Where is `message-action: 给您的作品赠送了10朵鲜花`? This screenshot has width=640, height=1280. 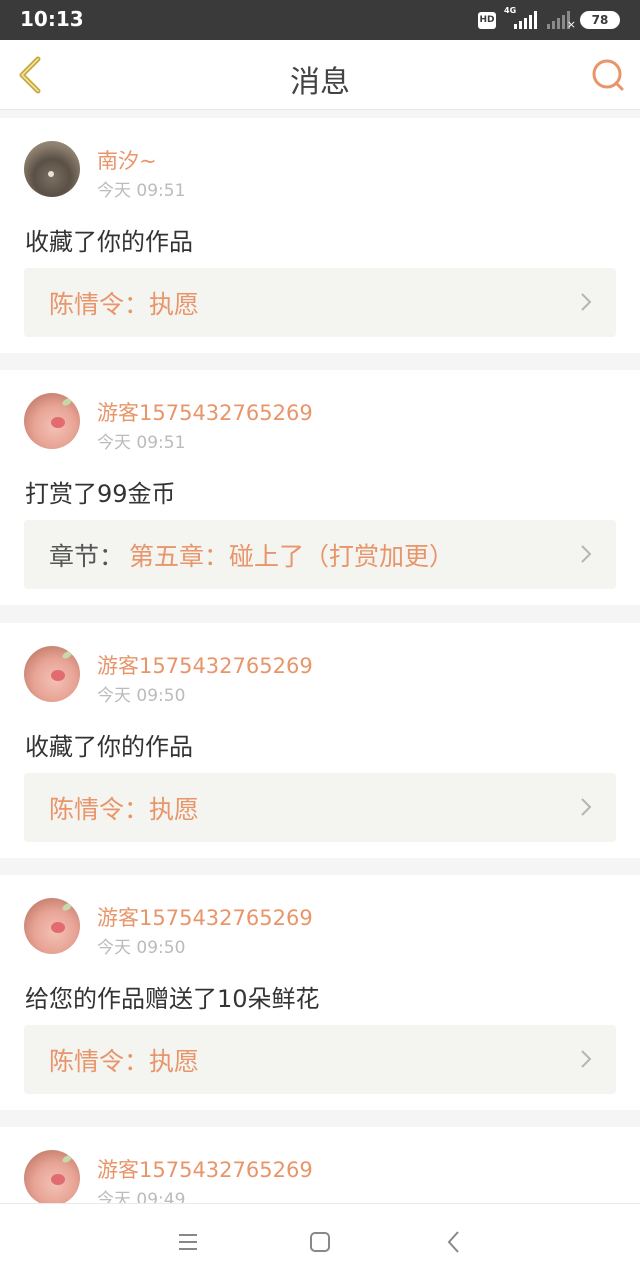
message-action: 给您的作品赠送了10朵鲜花 is located at coordinates (172, 999).